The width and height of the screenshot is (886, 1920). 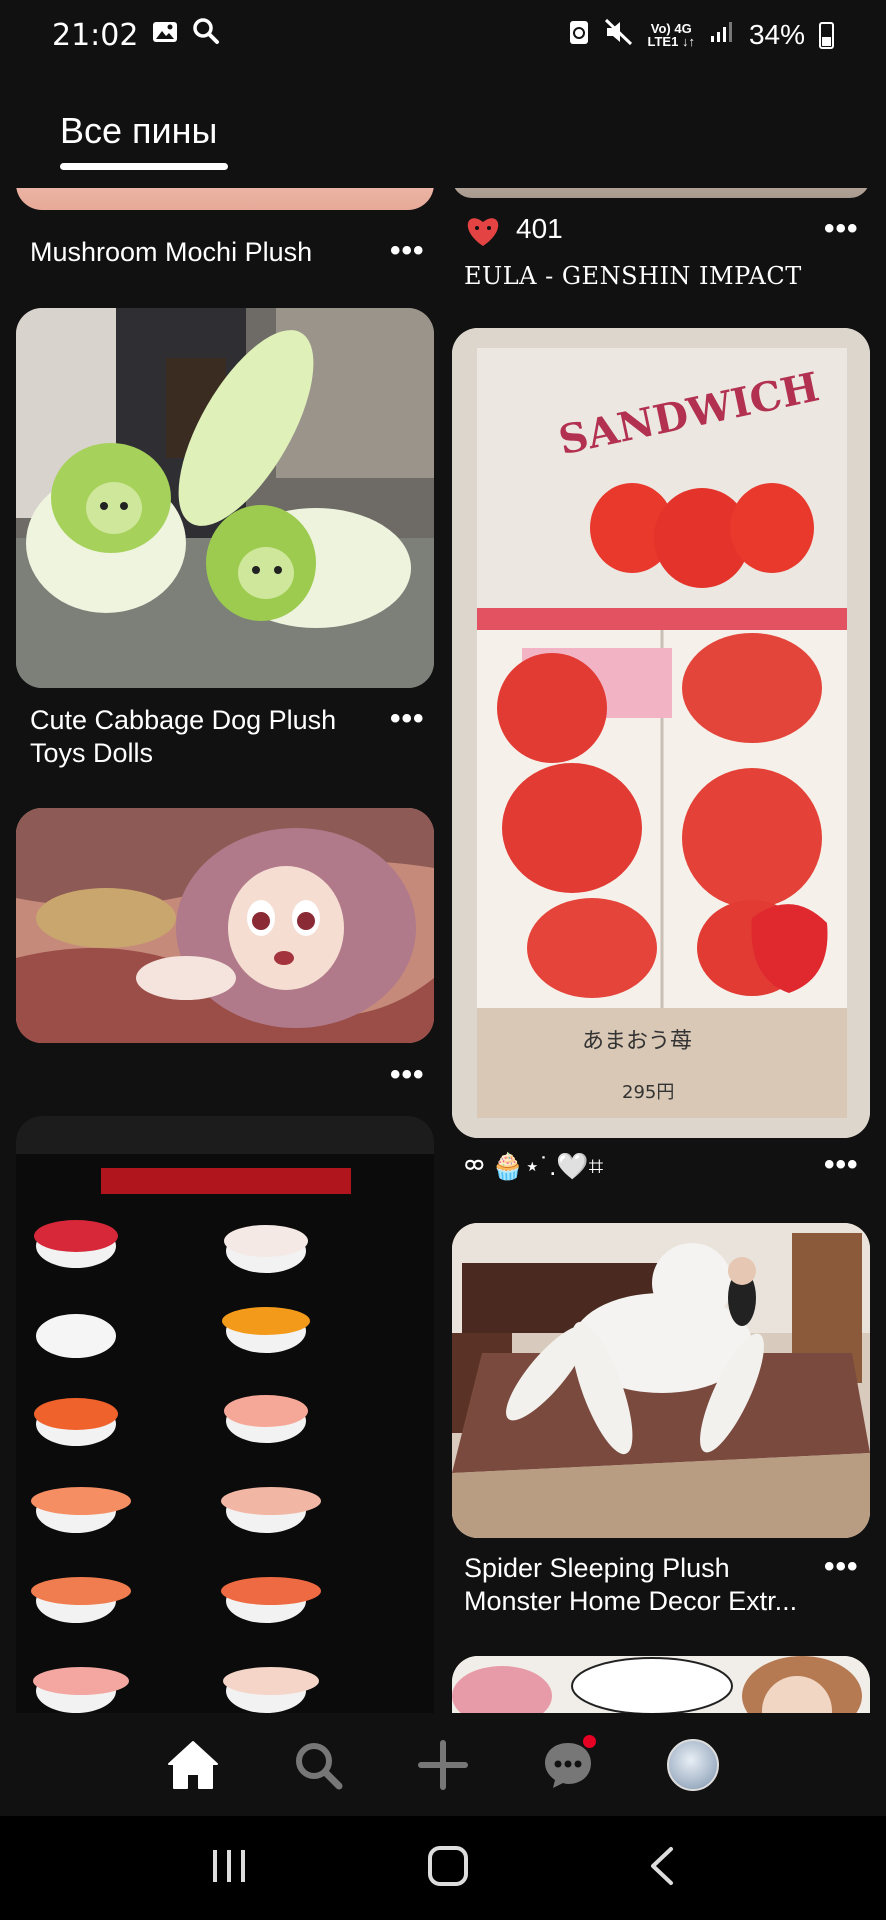 I want to click on pin-image-mushroom-mochi, so click(x=225, y=199).